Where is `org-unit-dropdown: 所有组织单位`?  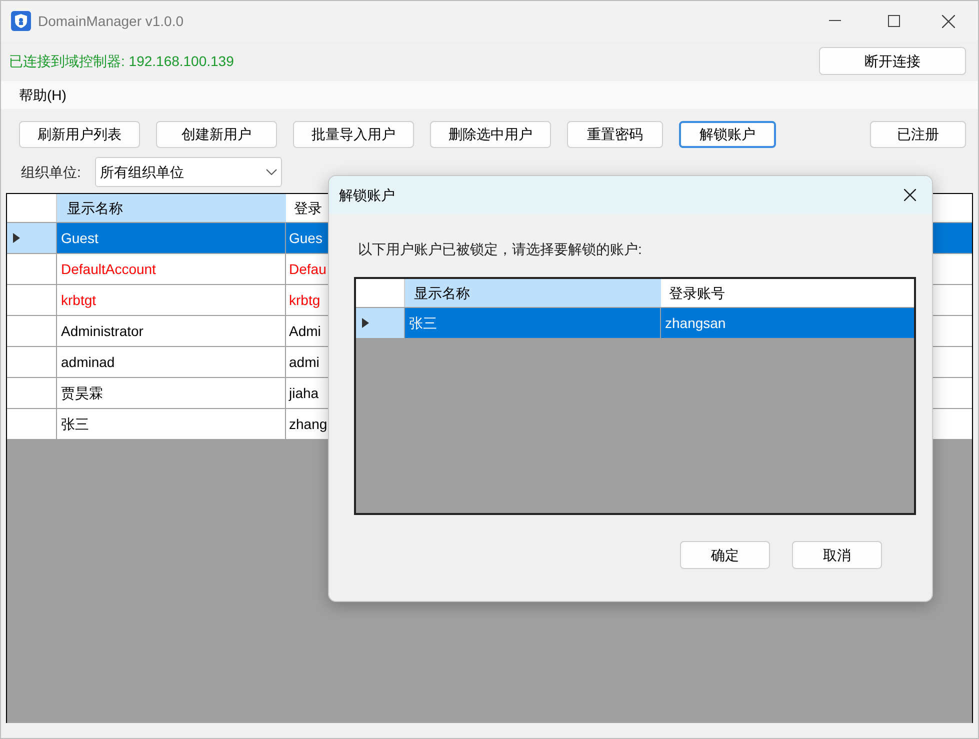 org-unit-dropdown: 所有组织单位 is located at coordinates (188, 172).